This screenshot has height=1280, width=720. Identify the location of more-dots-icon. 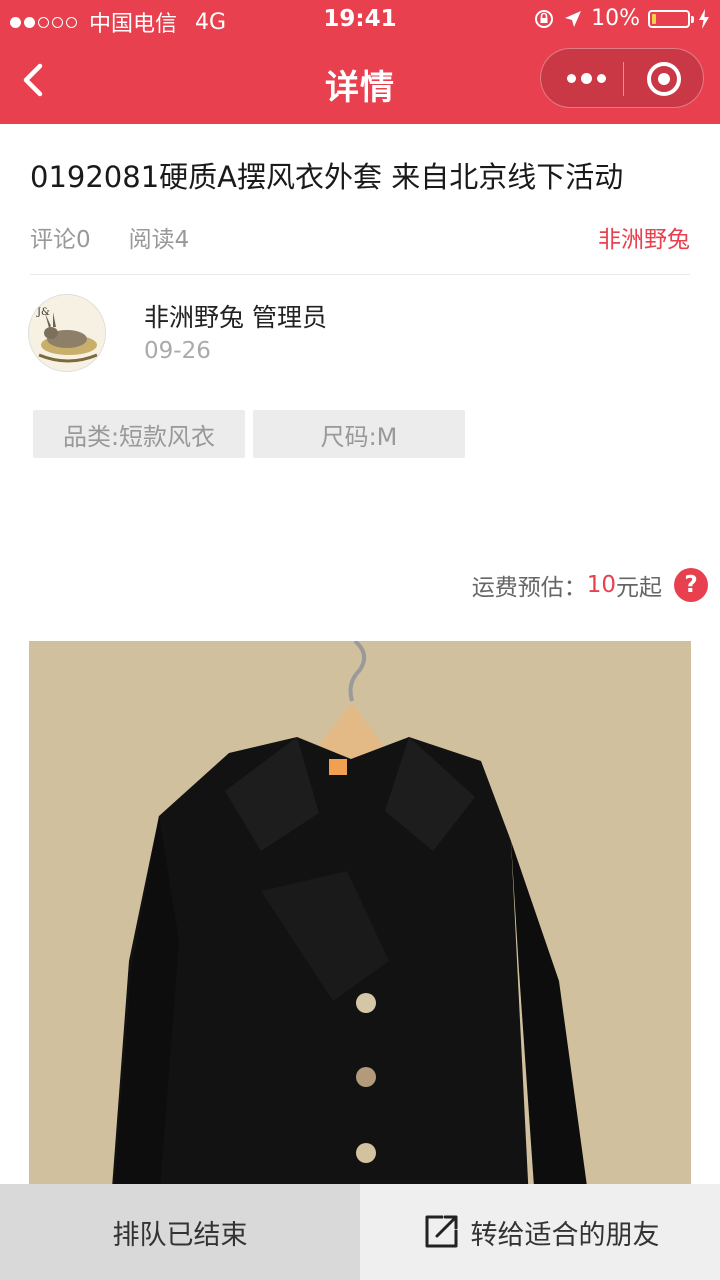
(586, 78).